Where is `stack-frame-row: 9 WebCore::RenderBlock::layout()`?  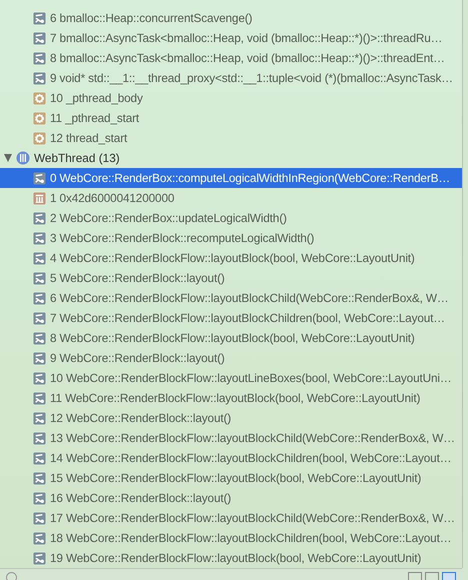 stack-frame-row: 9 WebCore::RenderBlock::layout() is located at coordinates (231, 358).